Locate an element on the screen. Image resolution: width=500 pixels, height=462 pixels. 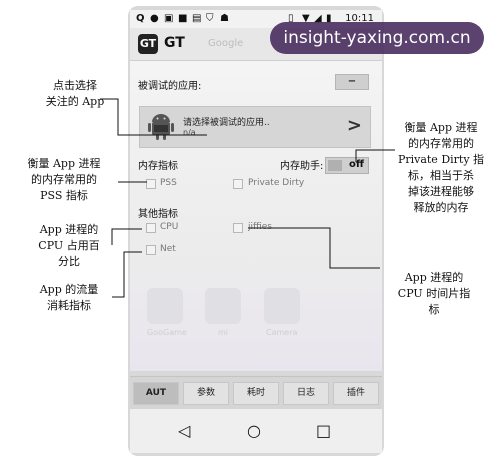
watermark-banner: insight-yaxing.com.cn is located at coordinates (377, 38).